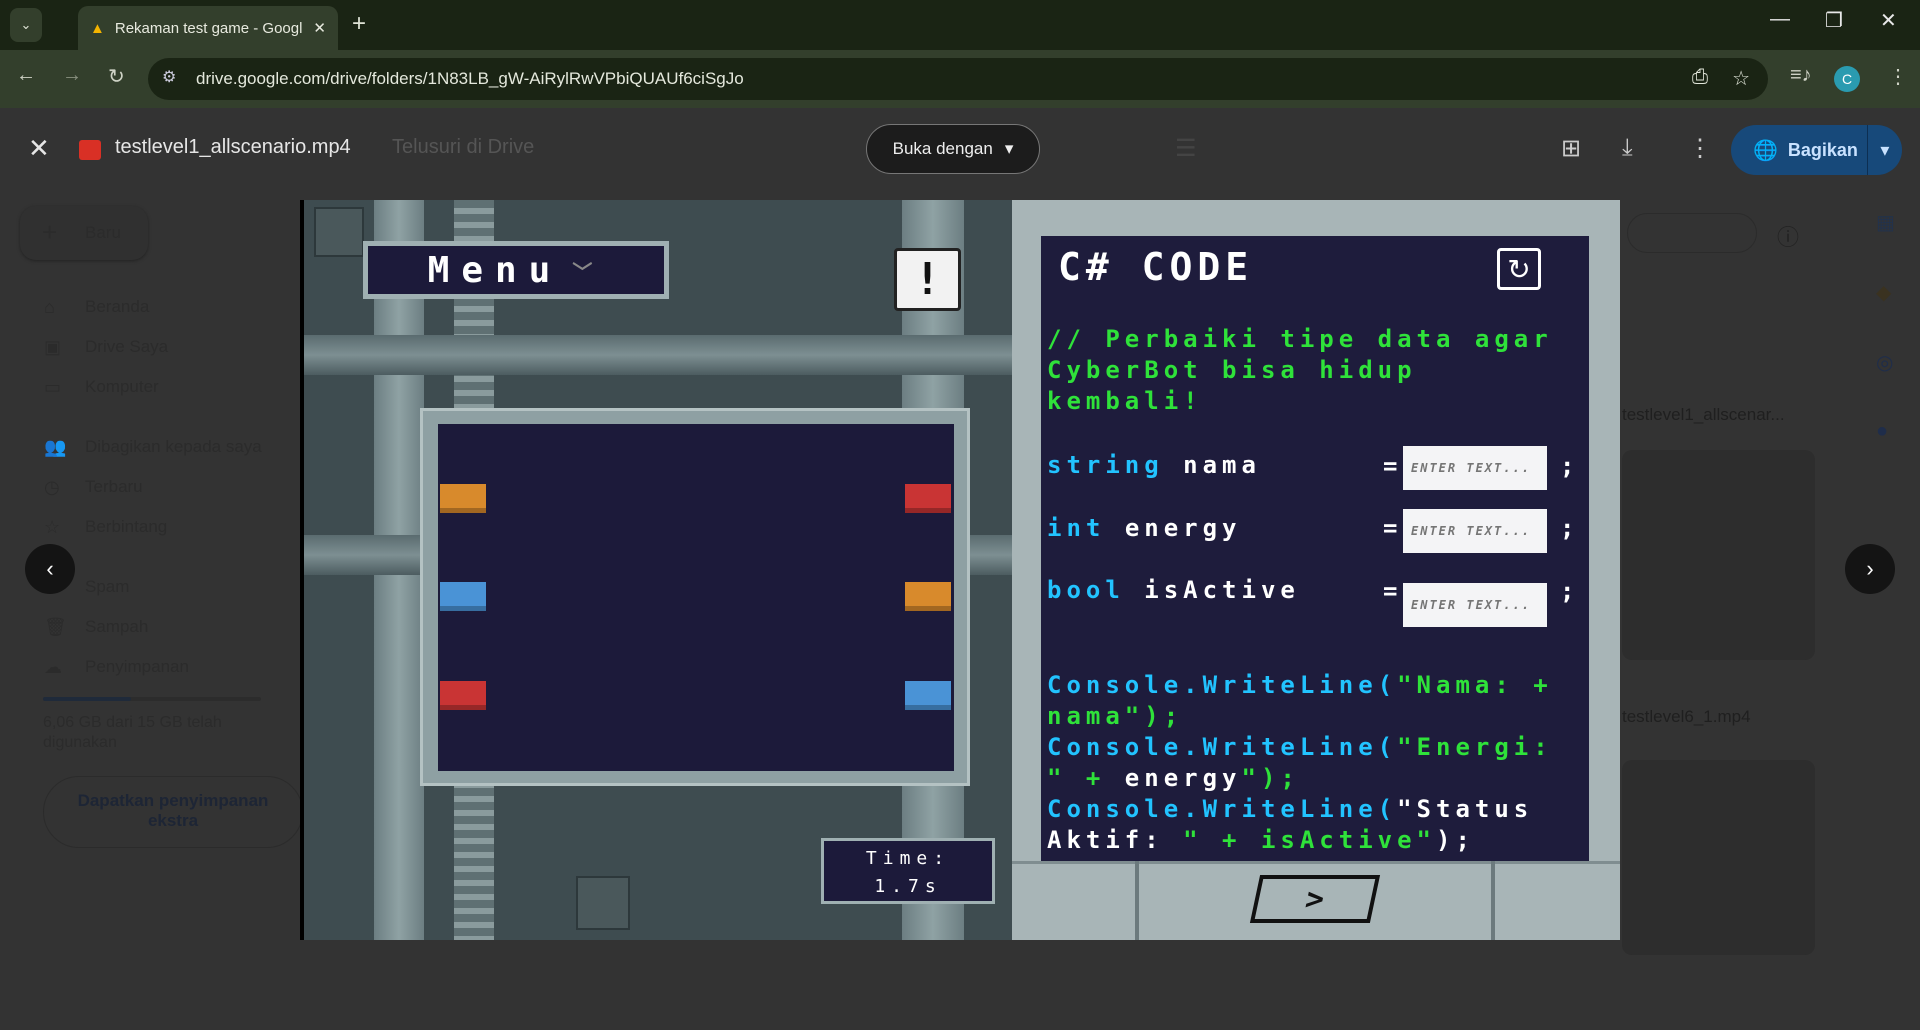 The image size is (1920, 1030). I want to click on file-card-title: testlevel6_1.mp4, so click(1686, 717).